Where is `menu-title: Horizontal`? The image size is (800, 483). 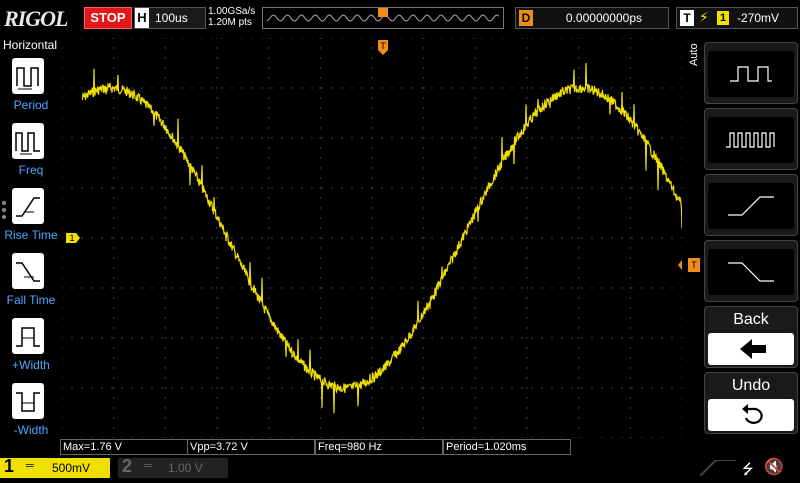 menu-title: Horizontal is located at coordinates (30, 45).